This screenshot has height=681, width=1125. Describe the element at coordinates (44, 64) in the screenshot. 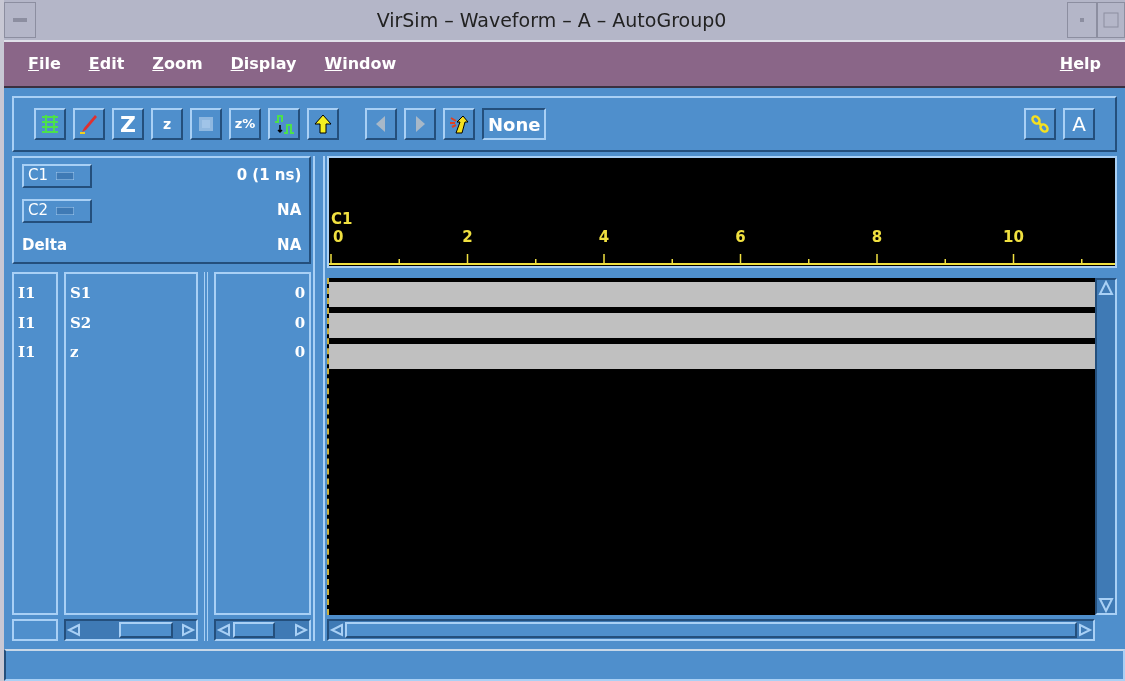

I see `menu-item: File` at that location.